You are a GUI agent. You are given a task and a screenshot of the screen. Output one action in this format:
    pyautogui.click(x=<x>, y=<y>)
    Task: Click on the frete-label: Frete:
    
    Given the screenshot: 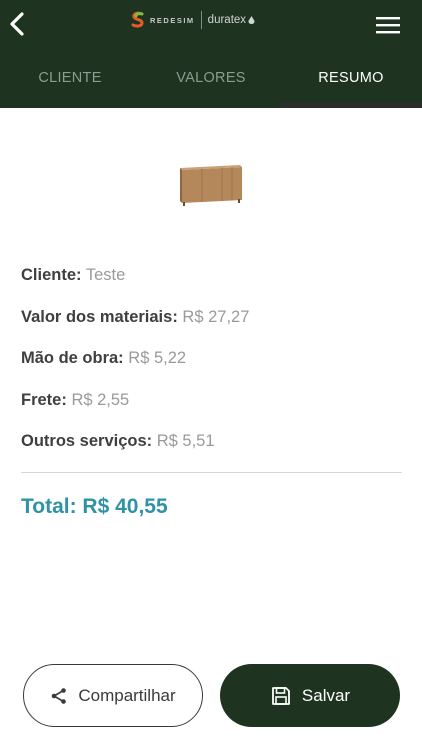 What is the action you would take?
    pyautogui.click(x=44, y=400)
    